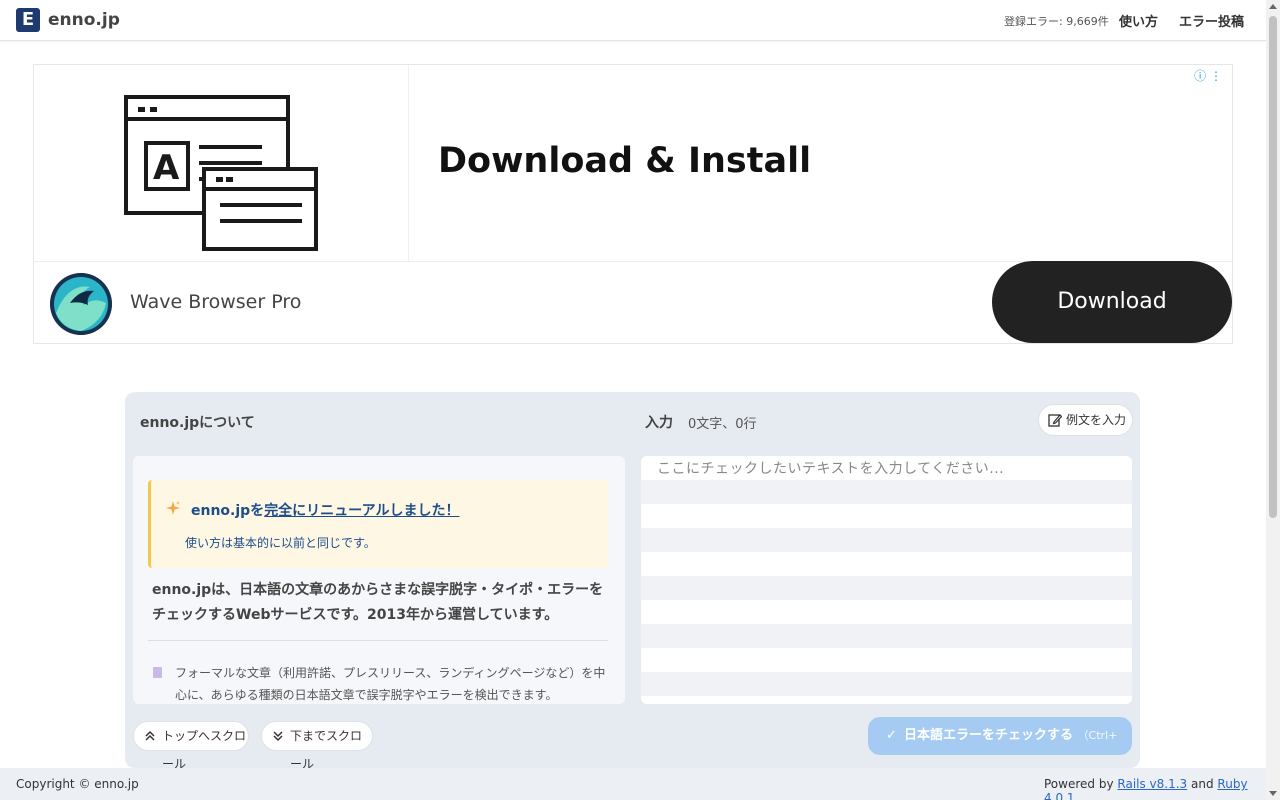  I want to click on ad-illustration: A, so click(221, 163).